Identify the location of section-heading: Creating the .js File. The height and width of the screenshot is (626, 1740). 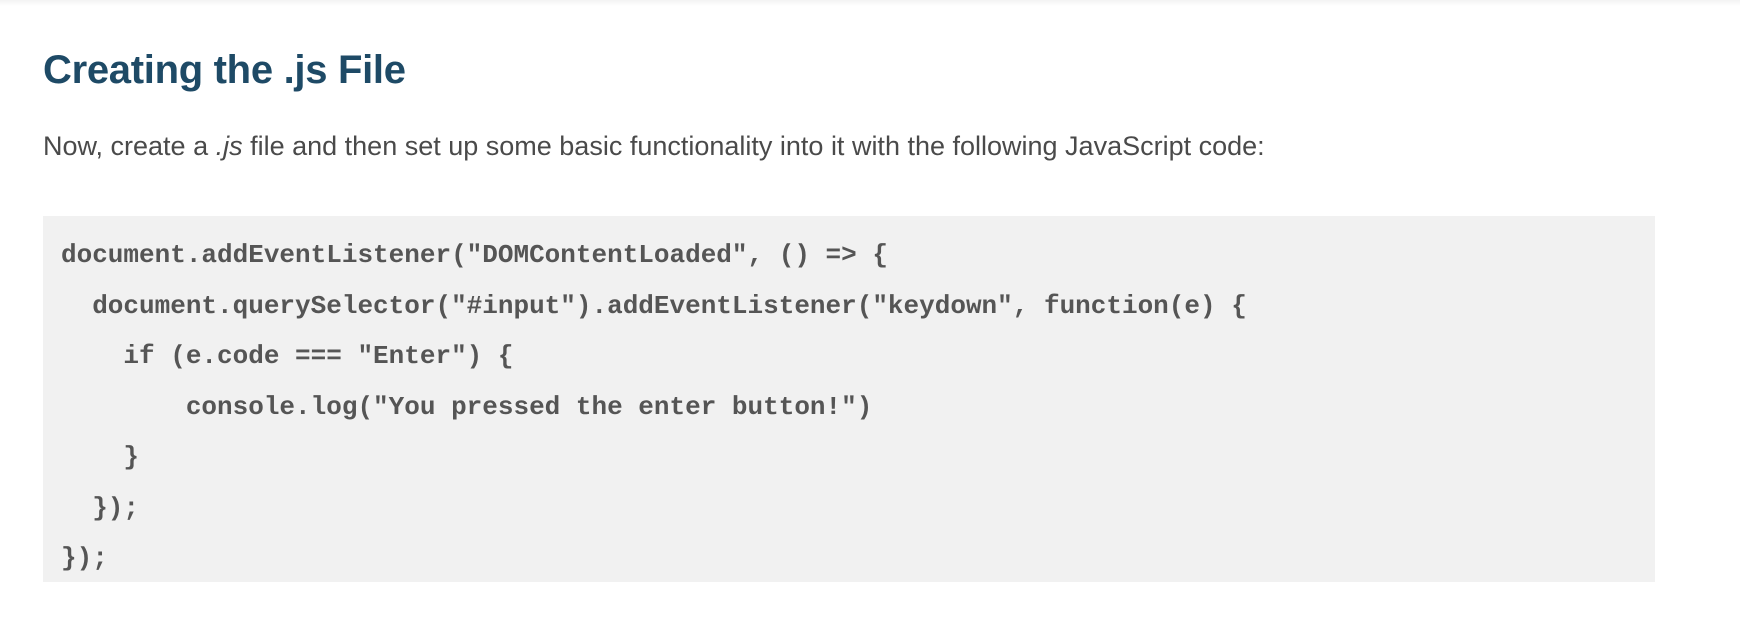
(224, 70).